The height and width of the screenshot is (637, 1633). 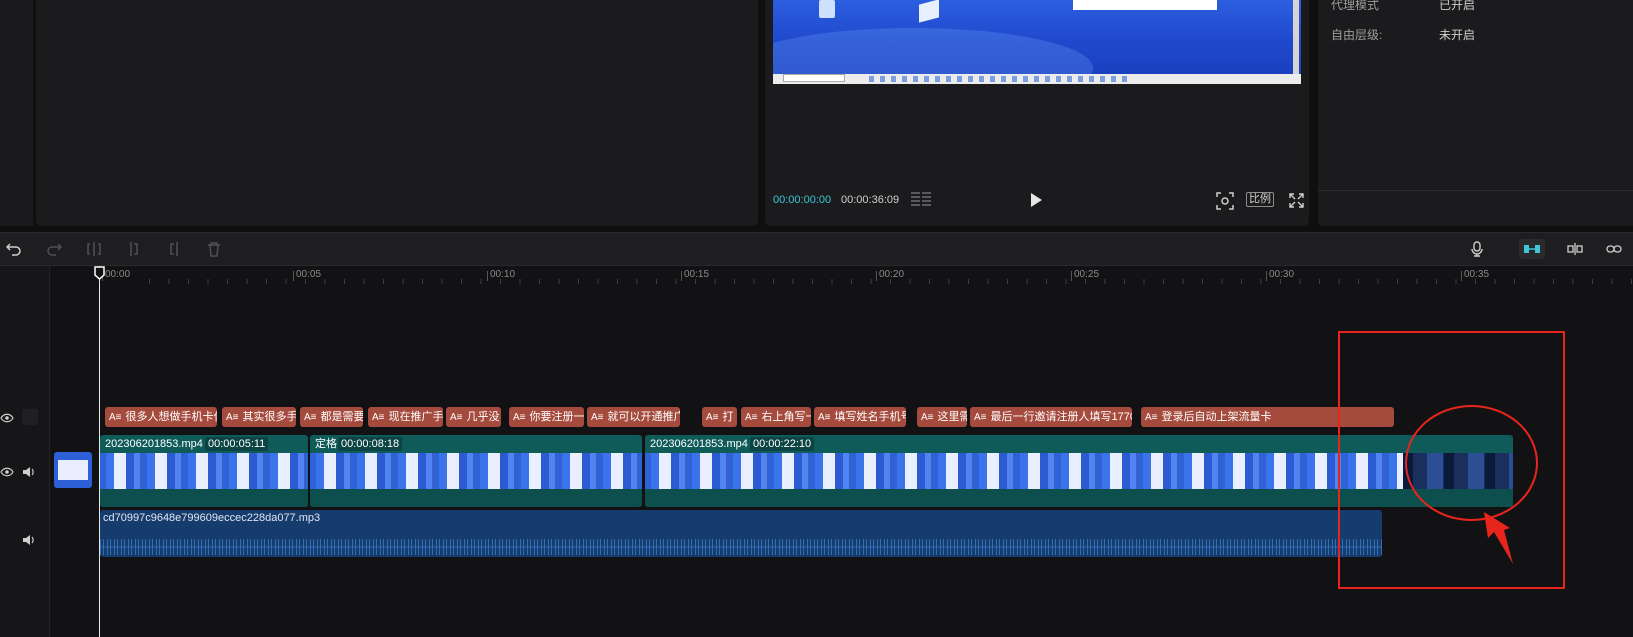 I want to click on text-clip-label: 其实很多手, so click(x=269, y=417).